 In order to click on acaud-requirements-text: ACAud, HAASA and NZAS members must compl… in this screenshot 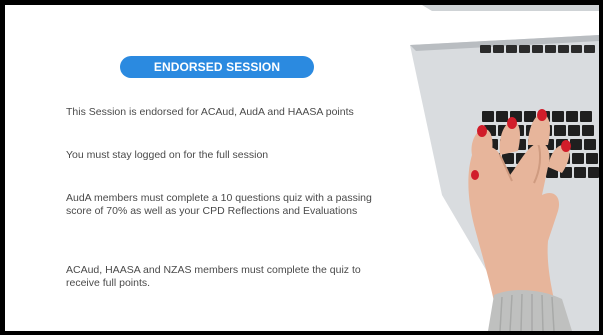, I will do `click(213, 276)`.